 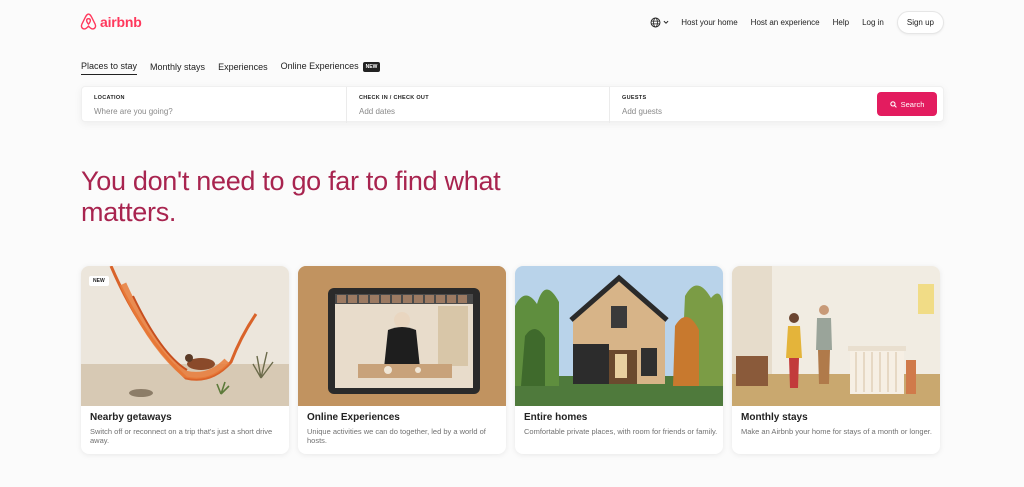 I want to click on nearby-getaways-image, so click(x=185, y=336).